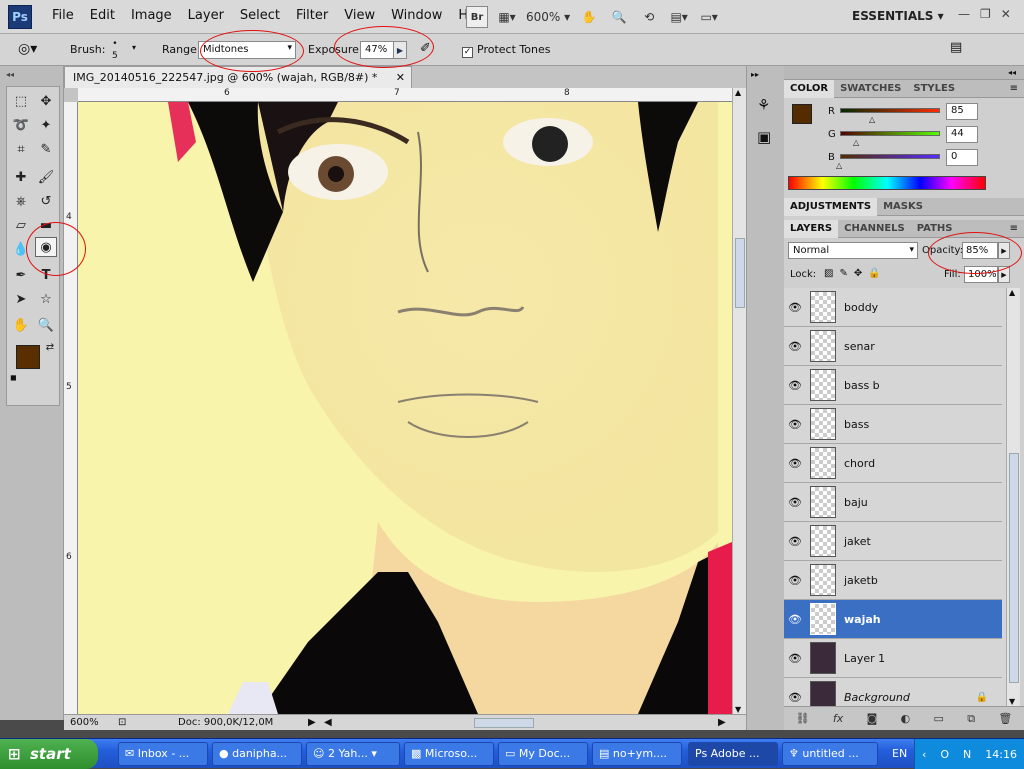 This screenshot has height=769, width=1024. I want to click on opera-icon: O, so click(944, 754).